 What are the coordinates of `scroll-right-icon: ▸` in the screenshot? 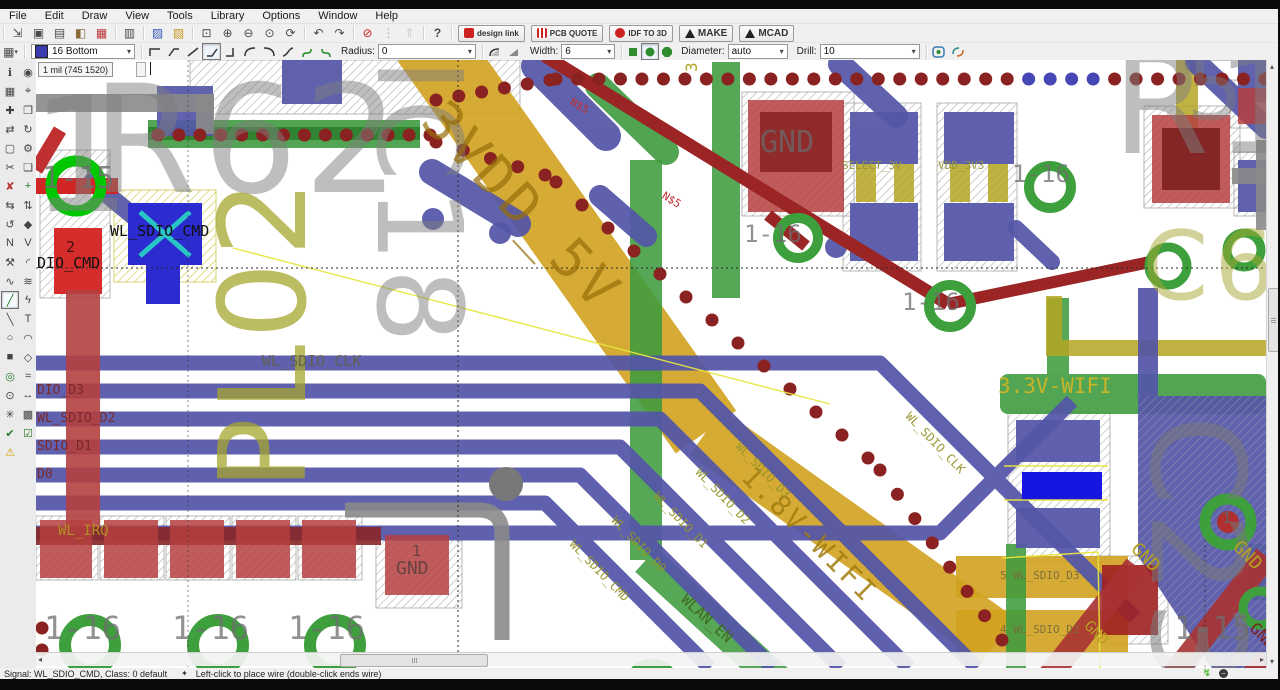 It's located at (1262, 659).